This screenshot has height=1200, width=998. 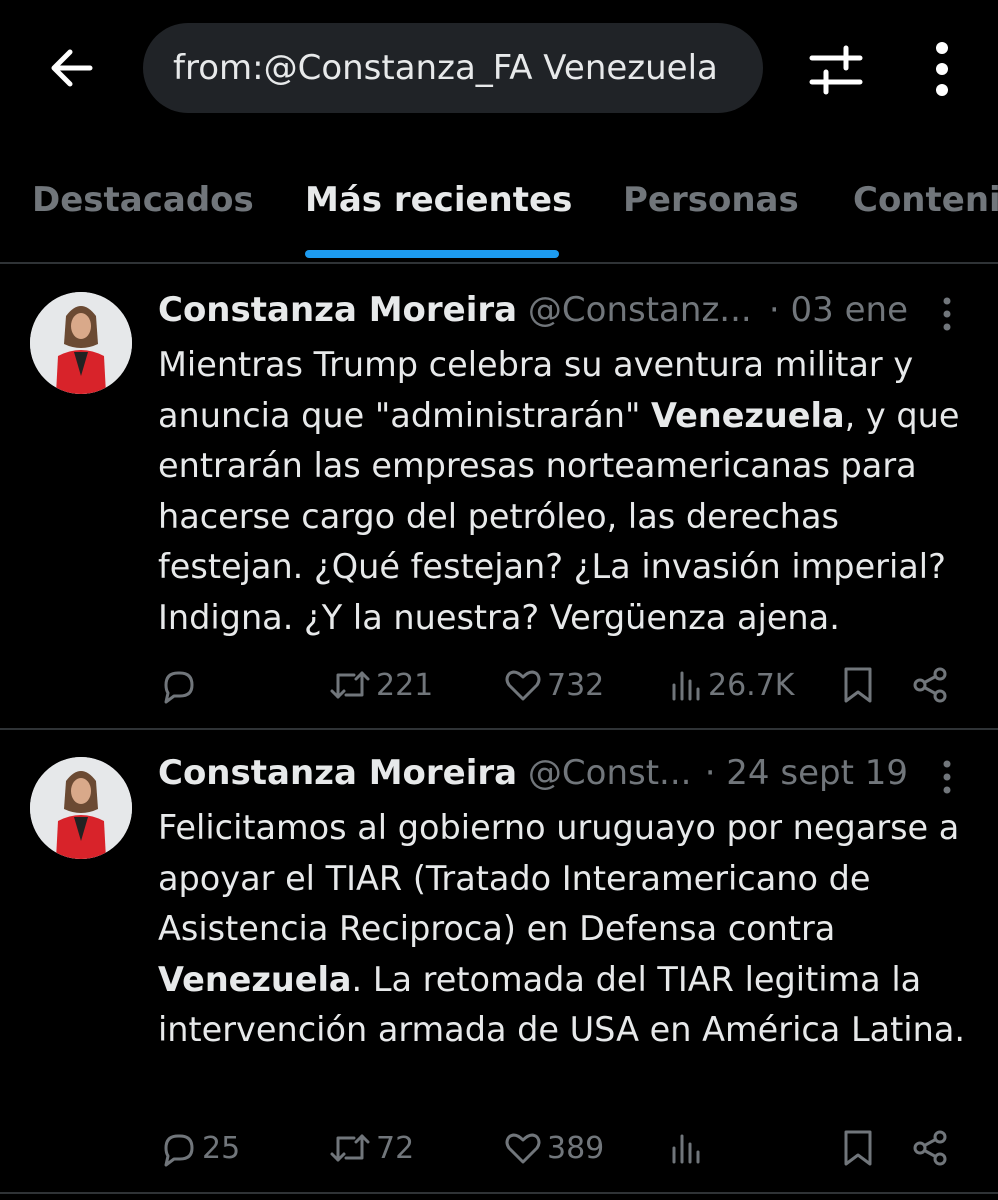 I want to click on filter-sliders-icon, so click(x=836, y=70).